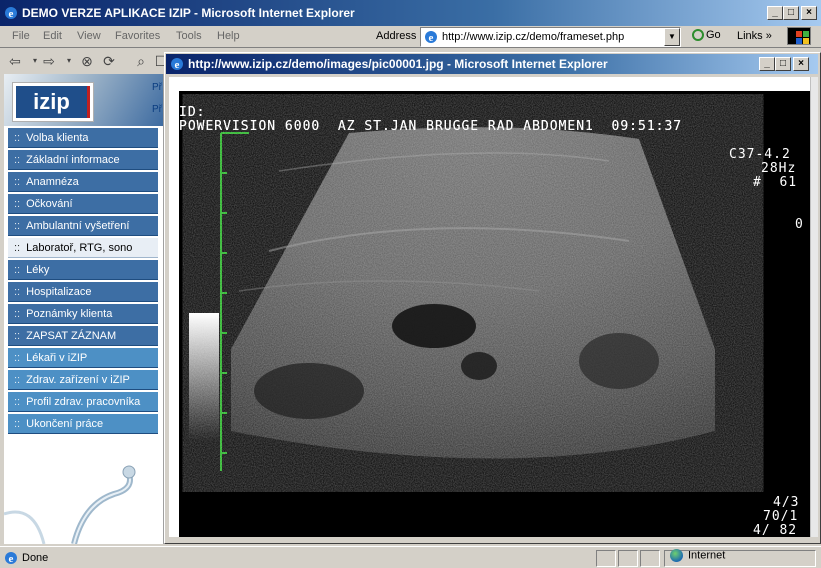 This screenshot has width=821, height=568. I want to click on sidebar-item-11: :: Zdrav. zařízení v iZIP, so click(83, 380).